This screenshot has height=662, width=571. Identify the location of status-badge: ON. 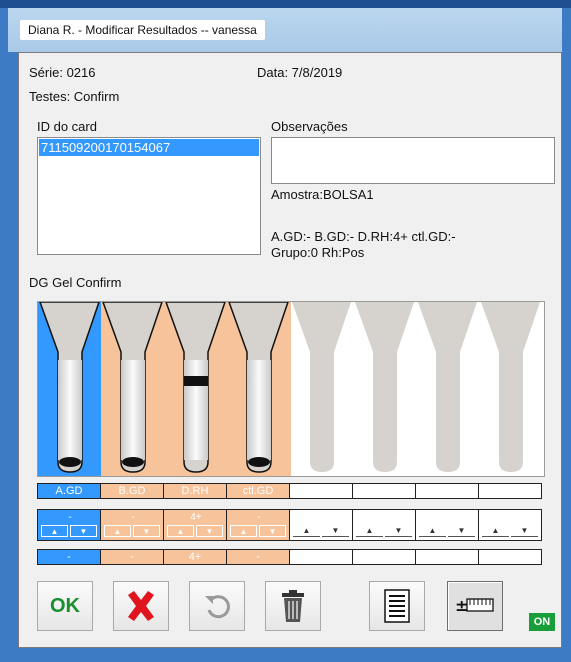
(542, 622).